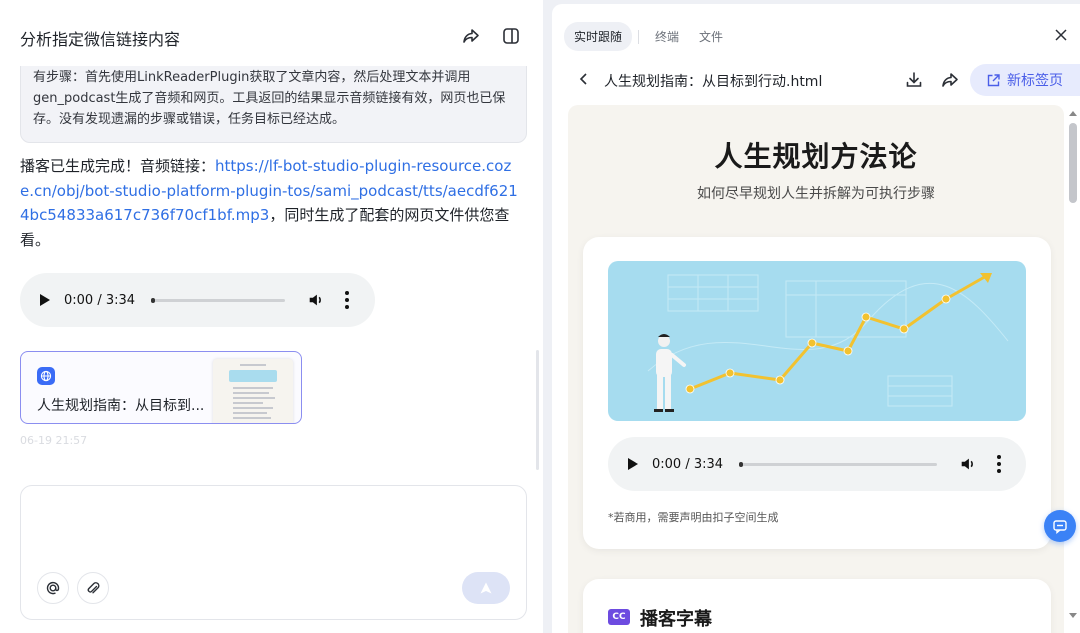  I want to click on file-thumbnail, so click(253, 391).